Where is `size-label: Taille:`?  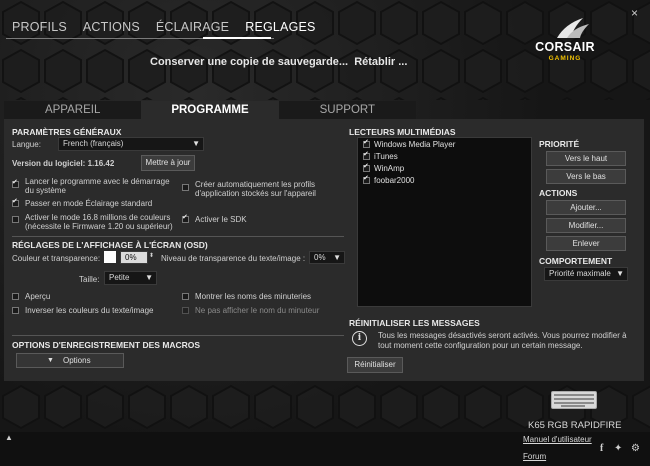
size-label: Taille: is located at coordinates (89, 279).